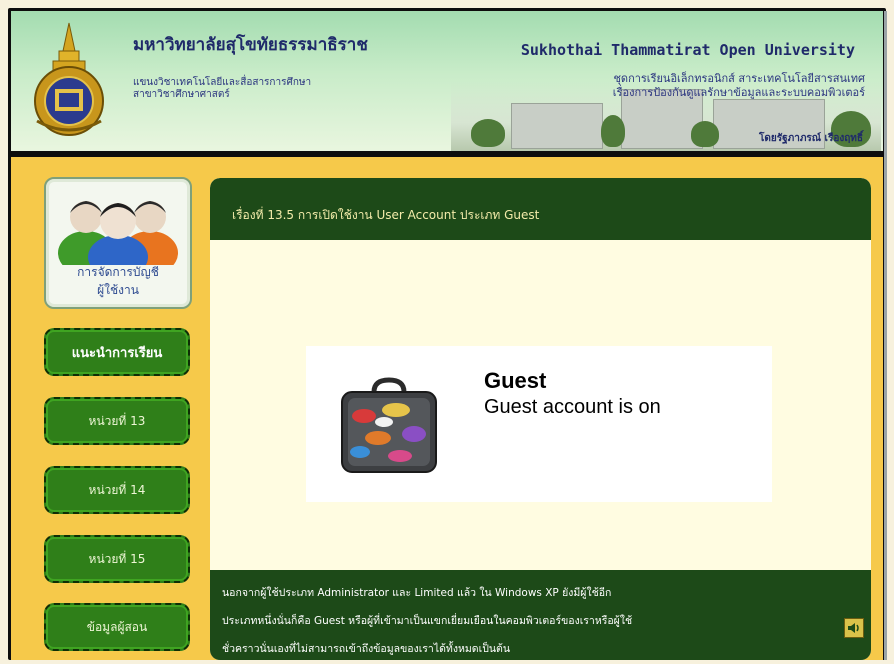 The image size is (894, 664). I want to click on window-edge-scrollbar, so click(885, 335).